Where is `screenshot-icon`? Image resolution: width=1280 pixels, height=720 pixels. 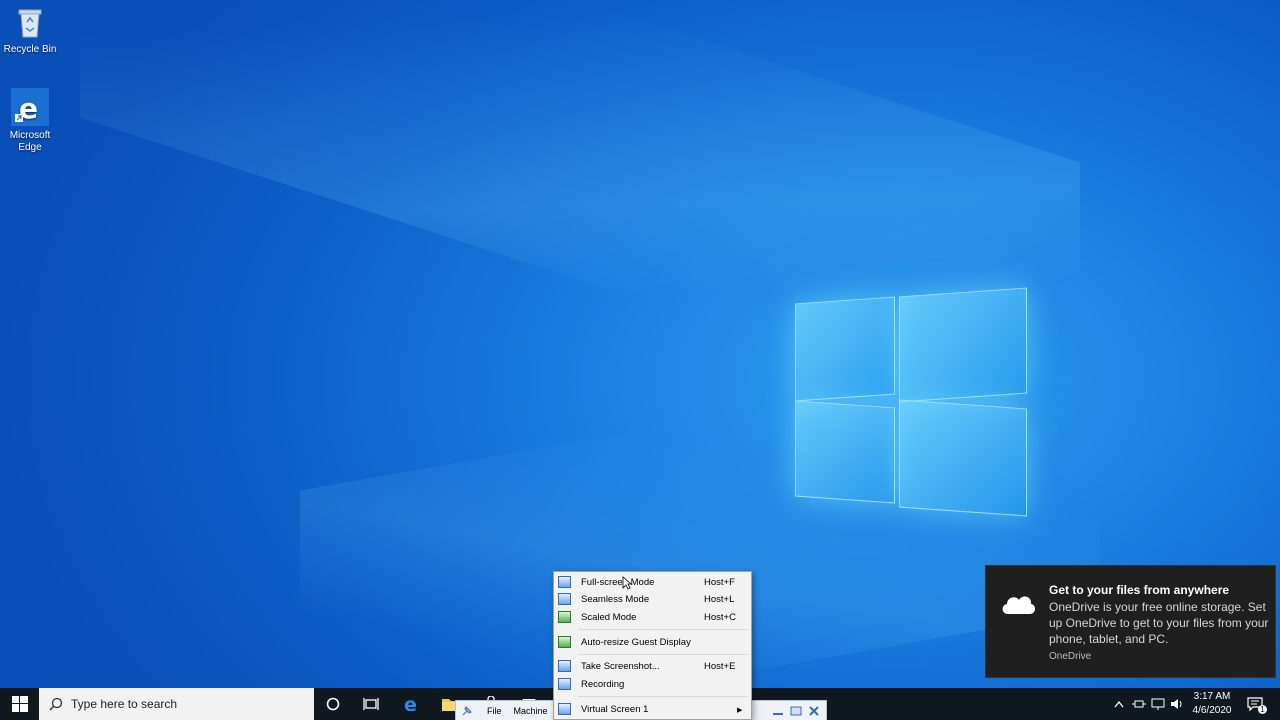 screenshot-icon is located at coordinates (564, 666).